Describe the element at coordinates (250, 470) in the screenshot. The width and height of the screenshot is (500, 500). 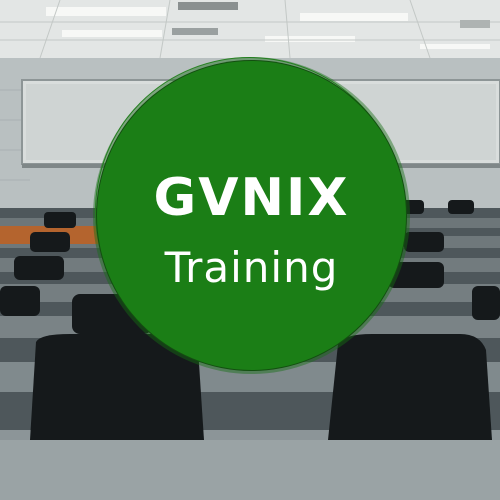
I see `front-desk` at that location.